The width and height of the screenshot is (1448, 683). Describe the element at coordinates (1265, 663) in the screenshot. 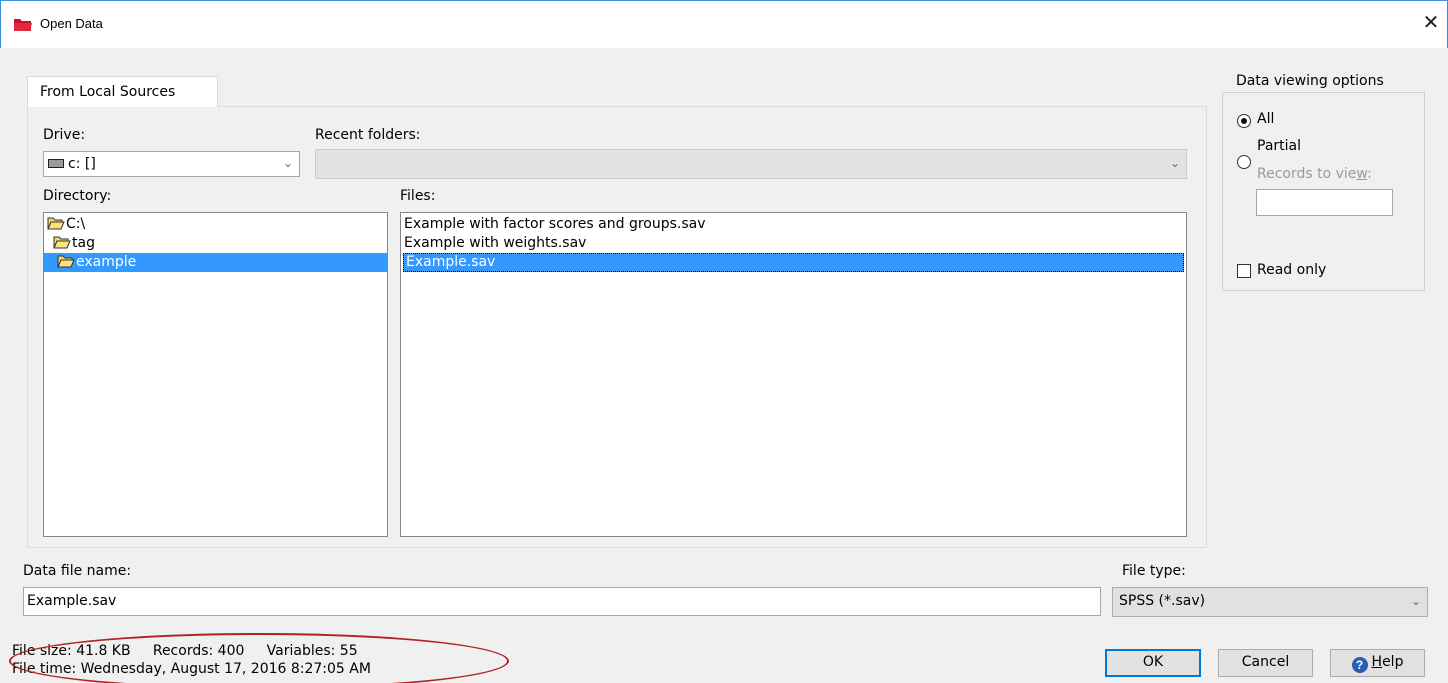

I see `cancel-button: Cancel` at that location.